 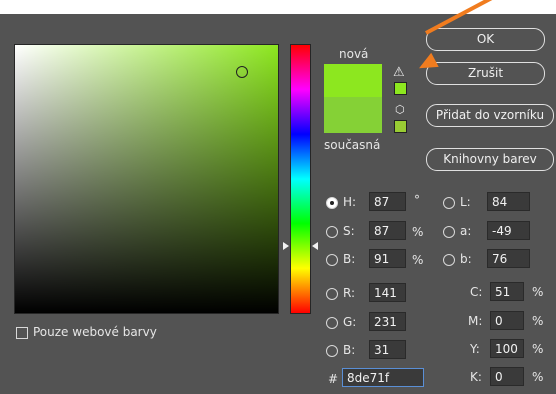 What do you see at coordinates (476, 292) in the screenshot?
I see `cyan-label: C:` at bounding box center [476, 292].